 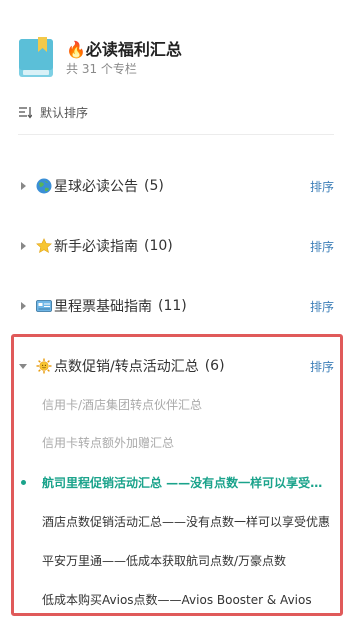 What do you see at coordinates (44, 306) in the screenshot?
I see `card-icon` at bounding box center [44, 306].